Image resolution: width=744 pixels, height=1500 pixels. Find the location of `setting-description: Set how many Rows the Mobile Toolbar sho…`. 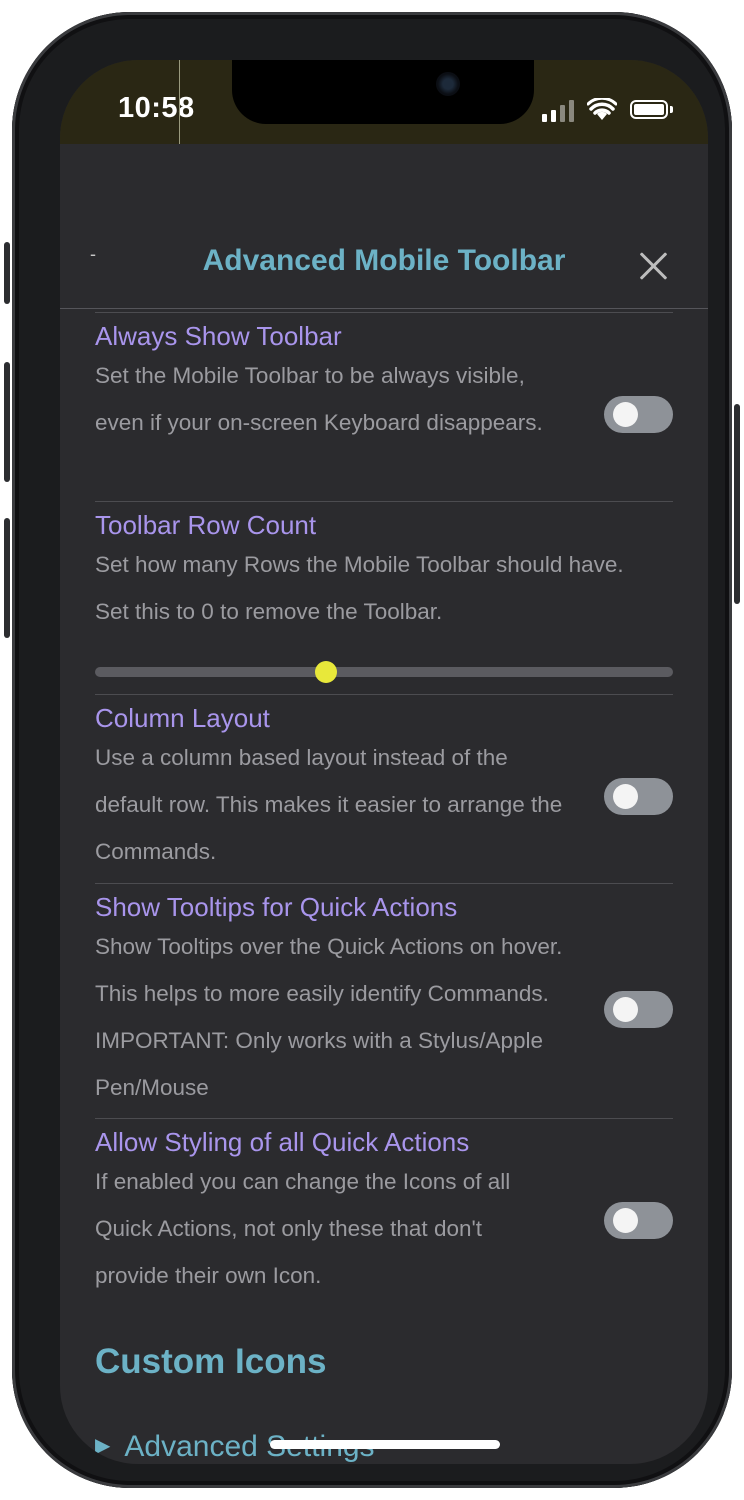

setting-description: Set how many Rows the Mobile Toolbar sho… is located at coordinates (359, 588).